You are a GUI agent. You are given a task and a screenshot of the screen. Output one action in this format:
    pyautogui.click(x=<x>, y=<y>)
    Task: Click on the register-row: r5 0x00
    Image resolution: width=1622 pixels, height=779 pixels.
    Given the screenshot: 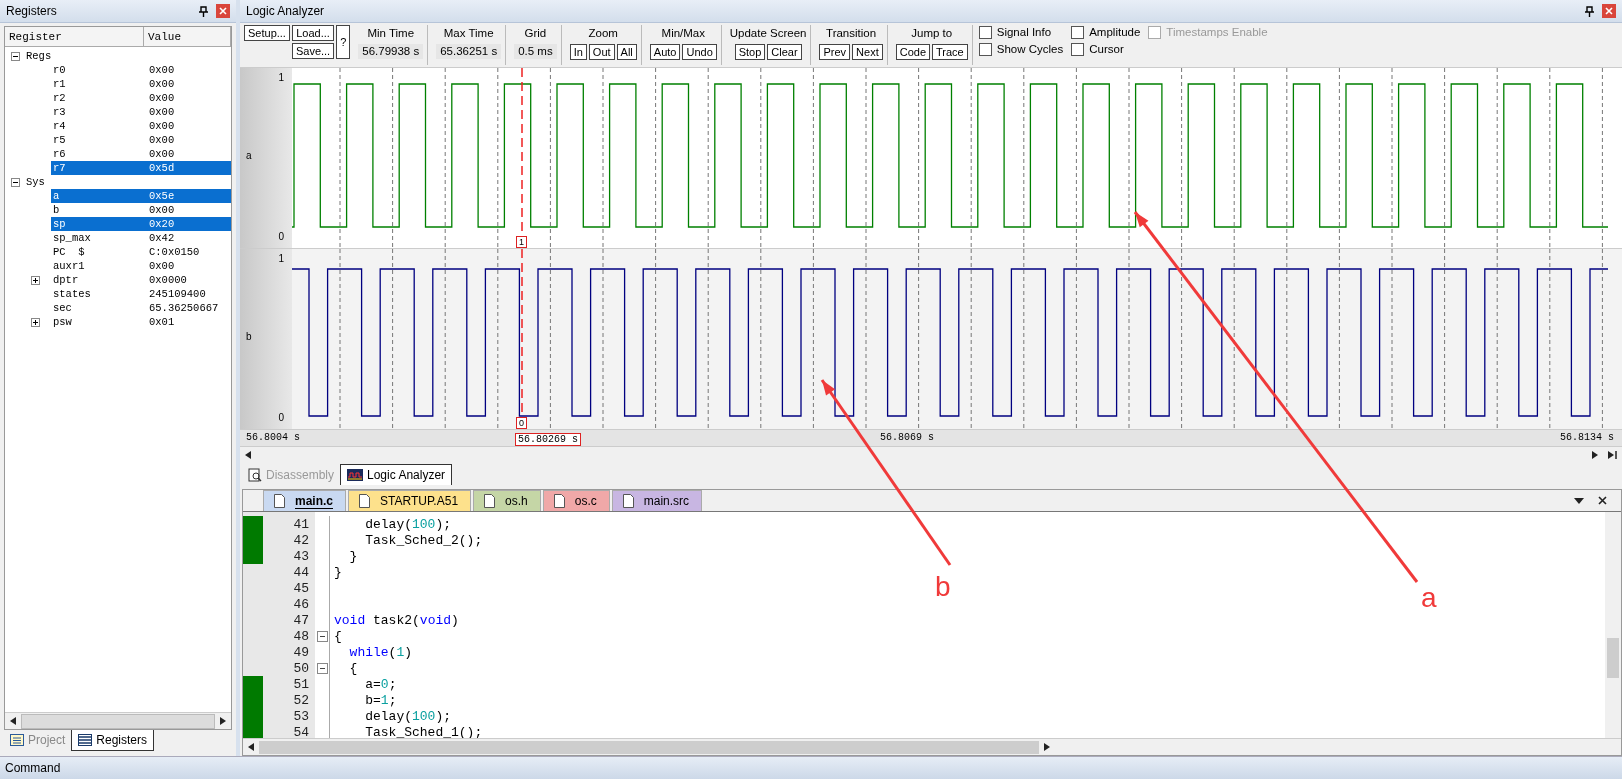 What is the action you would take?
    pyautogui.click(x=141, y=140)
    